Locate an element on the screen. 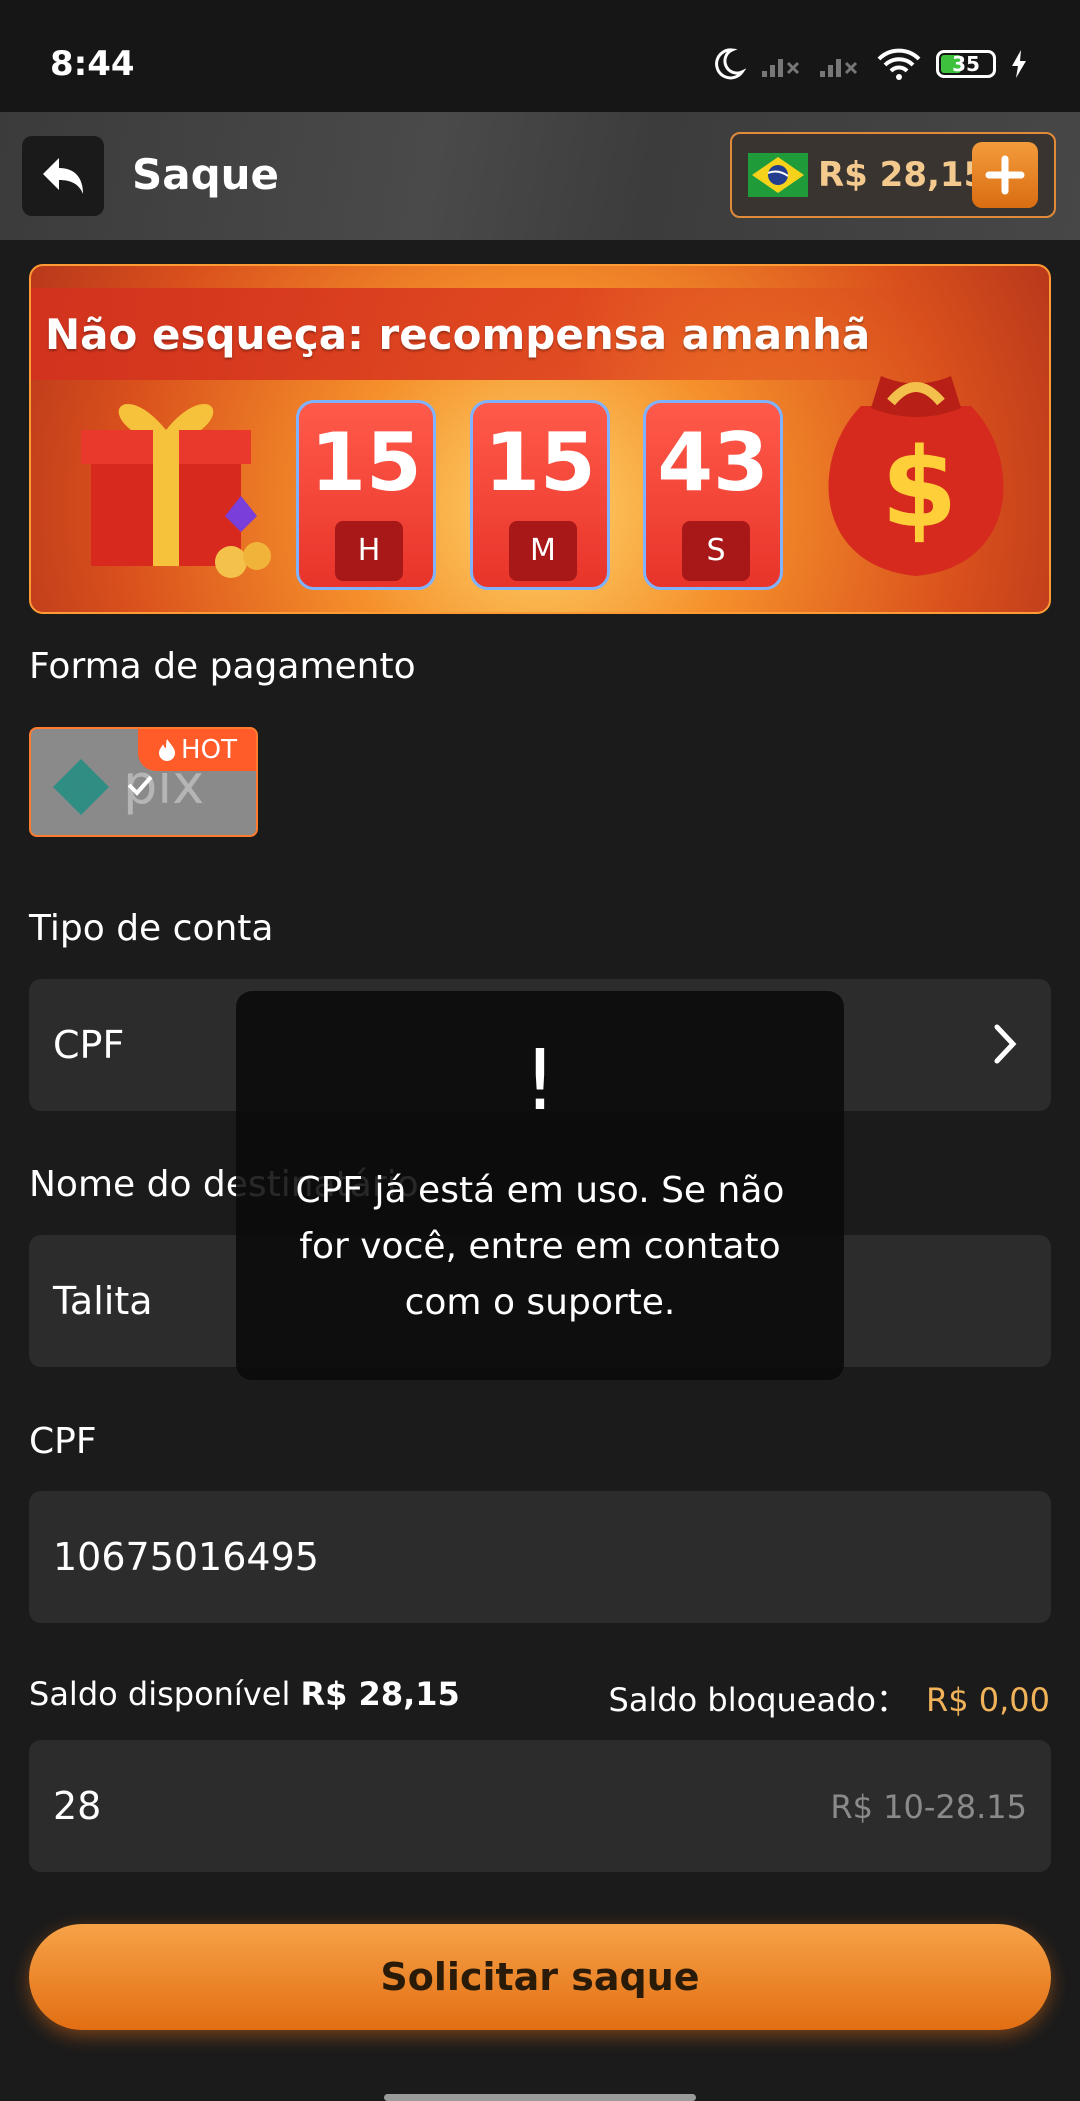 This screenshot has width=1080, height=2101. home-indicator is located at coordinates (540, 2097).